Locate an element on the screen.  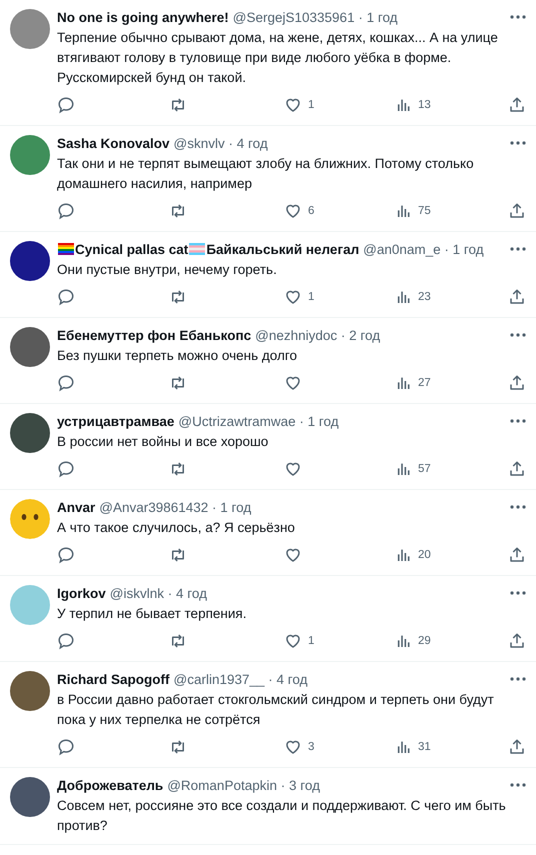
reply-text: в России давно работает стокгольмский синдром и терпеть они будут пока у них терпелка не сотрётся is located at coordinates (276, 710).